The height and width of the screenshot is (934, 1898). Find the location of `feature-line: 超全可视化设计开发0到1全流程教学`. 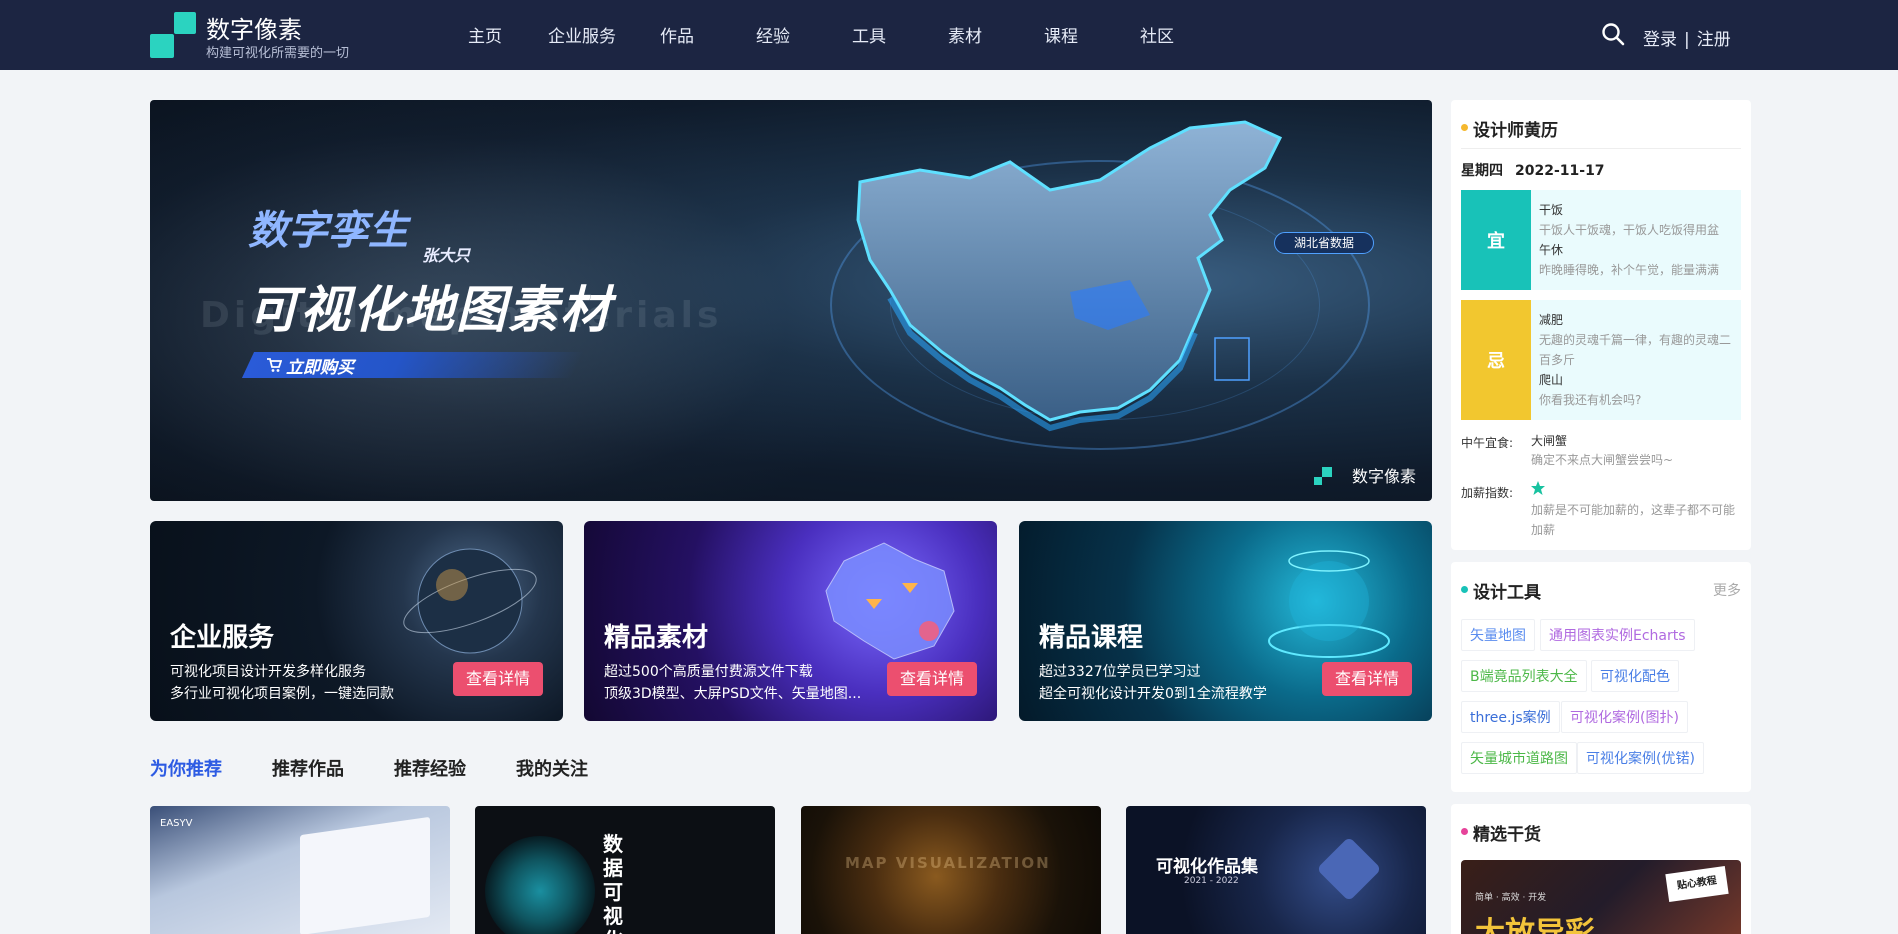

feature-line: 超全可视化设计开发0到1全流程教学 is located at coordinates (1153, 694).